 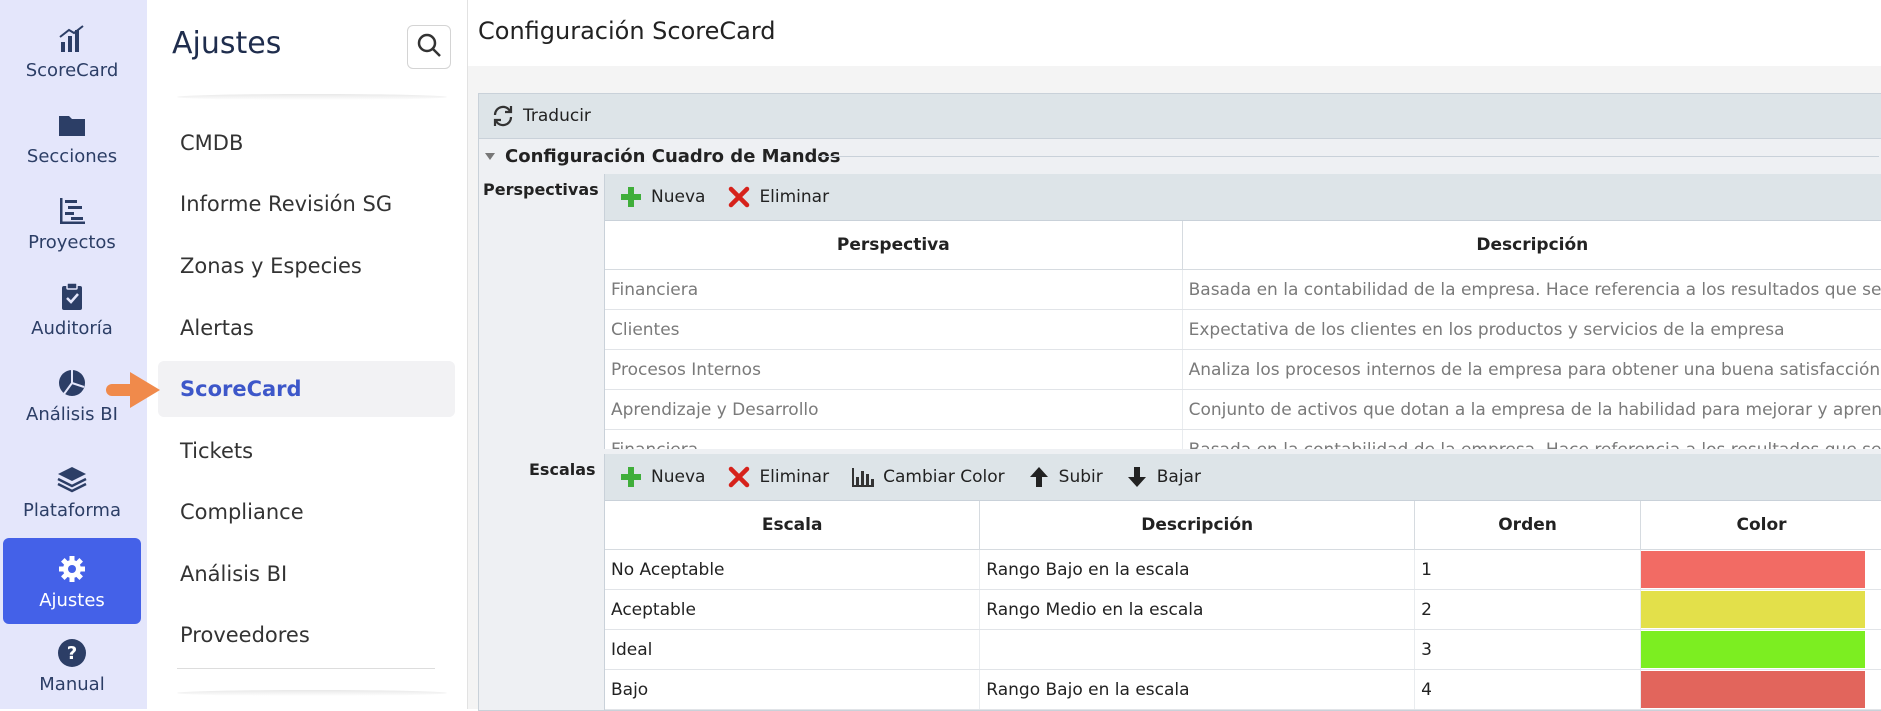 What do you see at coordinates (490, 156) in the screenshot?
I see `collapse-triangle-icon` at bounding box center [490, 156].